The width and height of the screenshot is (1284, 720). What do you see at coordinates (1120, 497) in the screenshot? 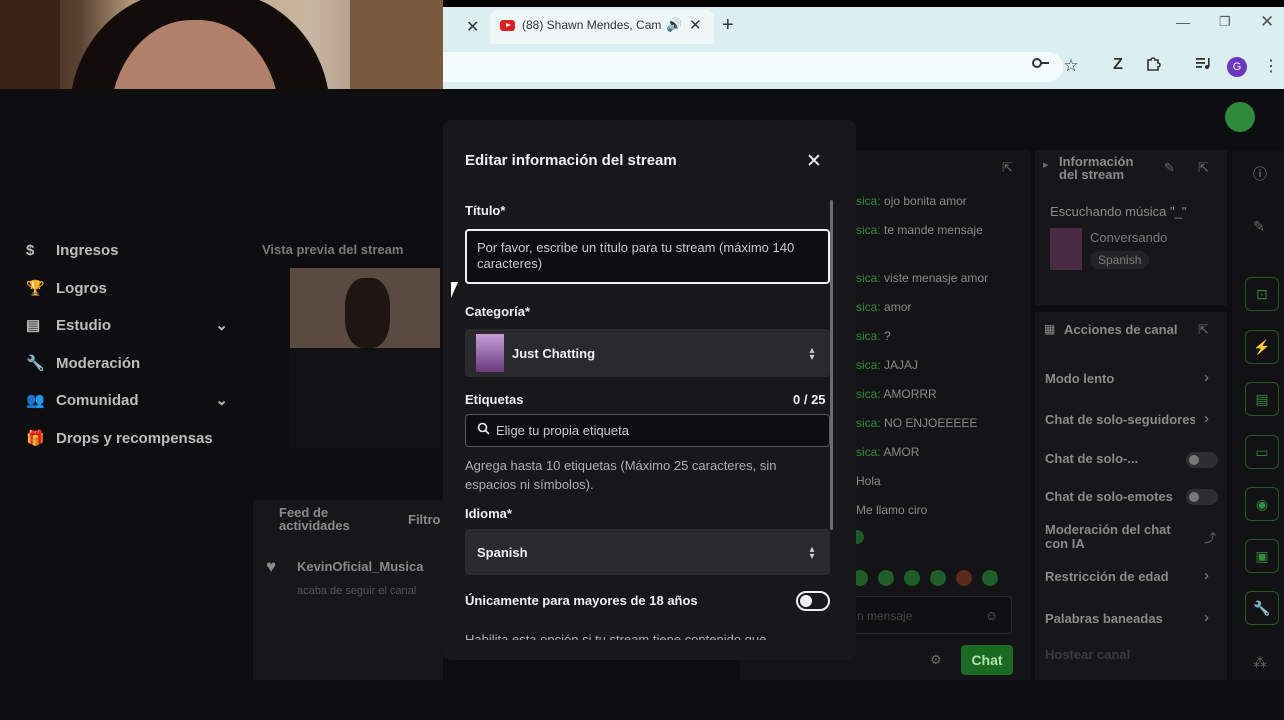
I see `action-emotes-only: Chat de solo-emotes` at bounding box center [1120, 497].